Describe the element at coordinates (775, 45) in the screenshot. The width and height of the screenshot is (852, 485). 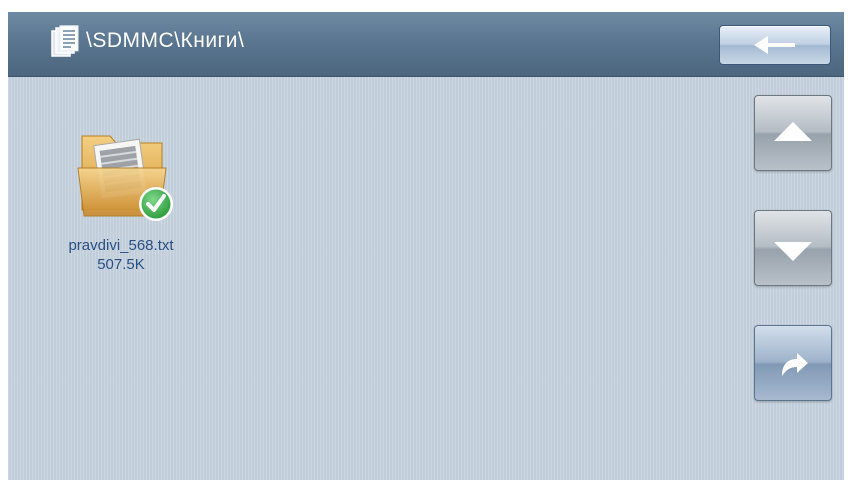
I see `back-button` at that location.